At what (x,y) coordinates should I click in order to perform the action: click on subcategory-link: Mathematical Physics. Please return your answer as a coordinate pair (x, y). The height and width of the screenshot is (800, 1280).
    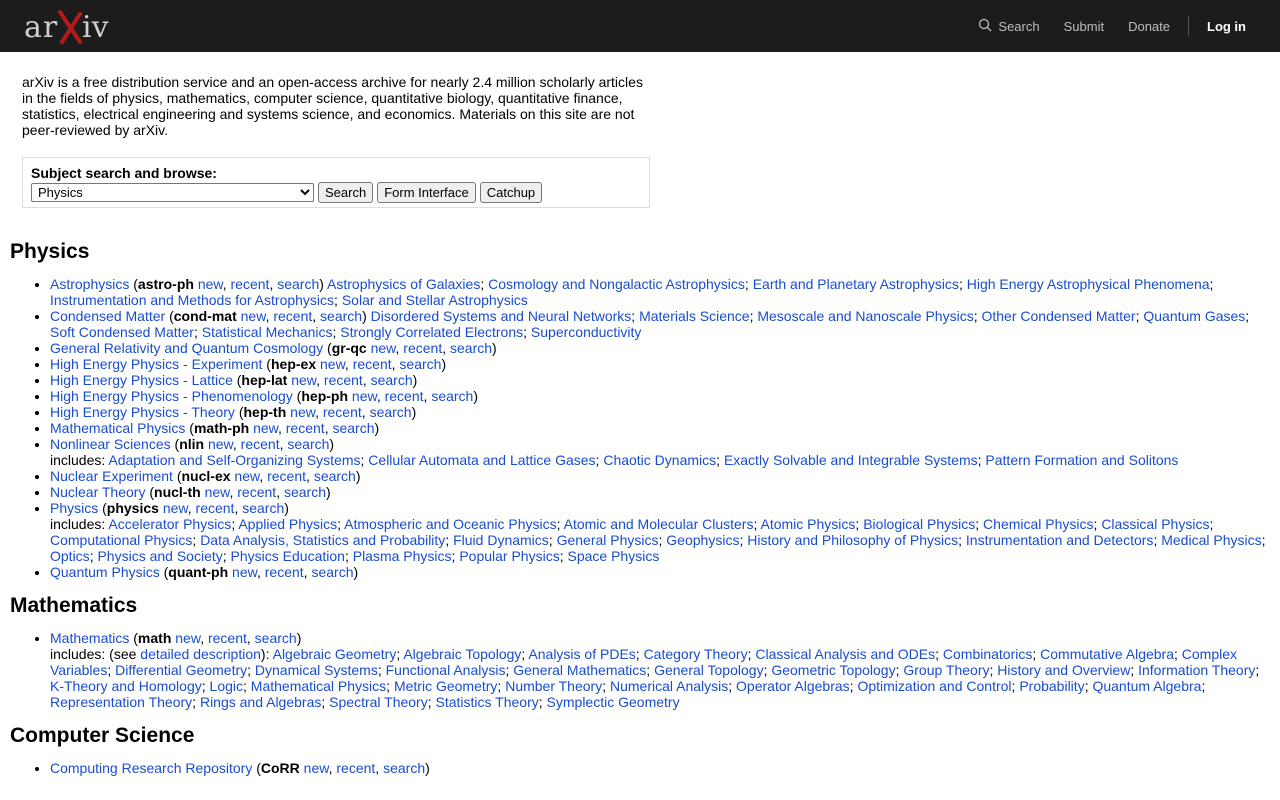
    Looking at the image, I should click on (318, 686).